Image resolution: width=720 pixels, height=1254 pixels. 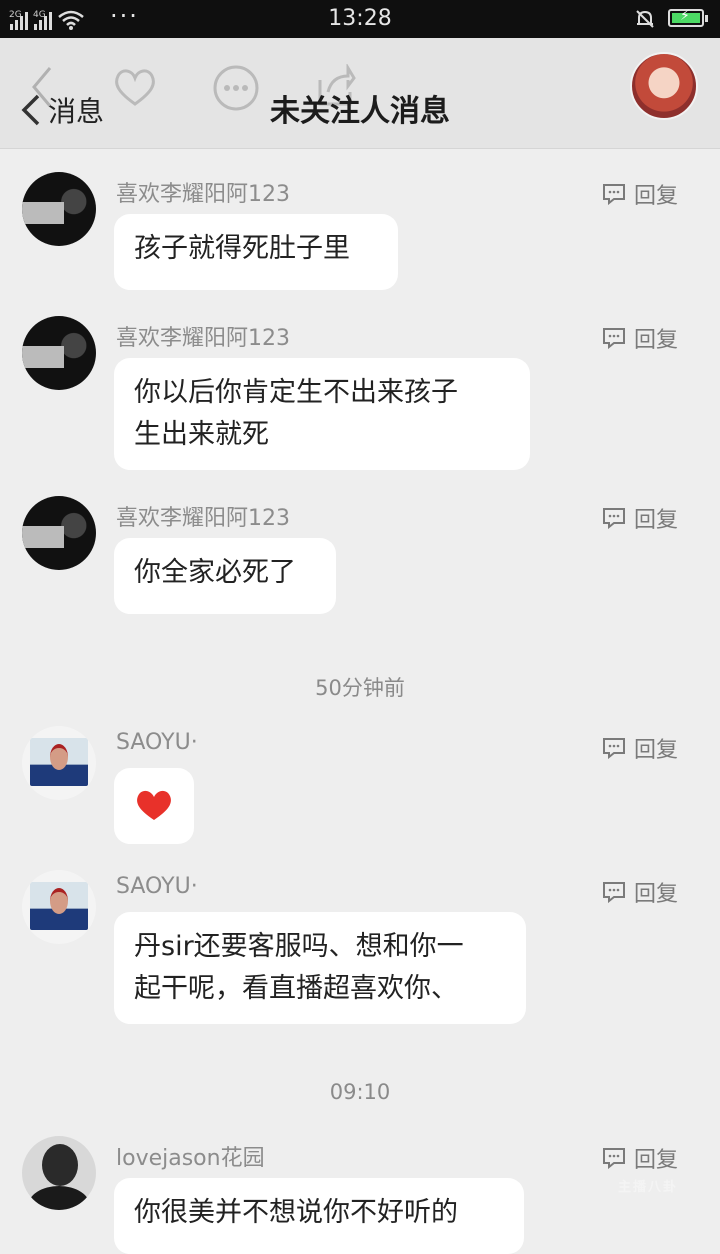 I want to click on timestamp: 50分钟前, so click(x=360, y=688).